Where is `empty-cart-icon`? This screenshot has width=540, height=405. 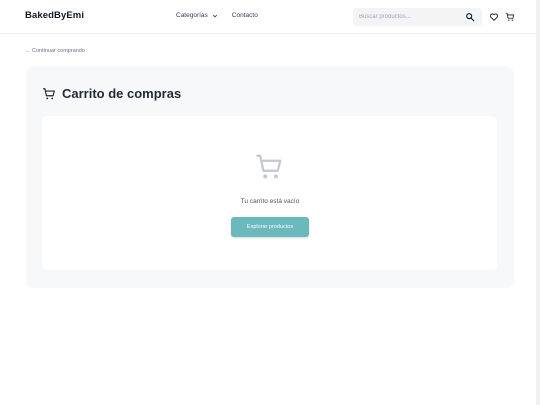 empty-cart-icon is located at coordinates (269, 166).